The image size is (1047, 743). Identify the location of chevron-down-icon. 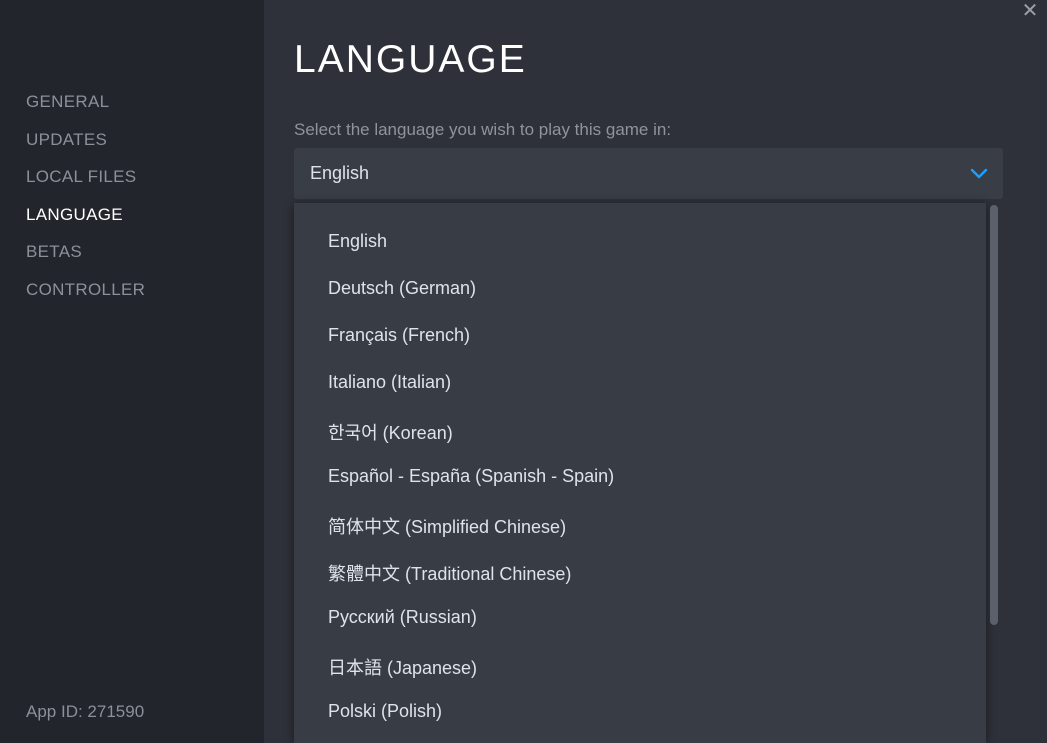
(979, 173).